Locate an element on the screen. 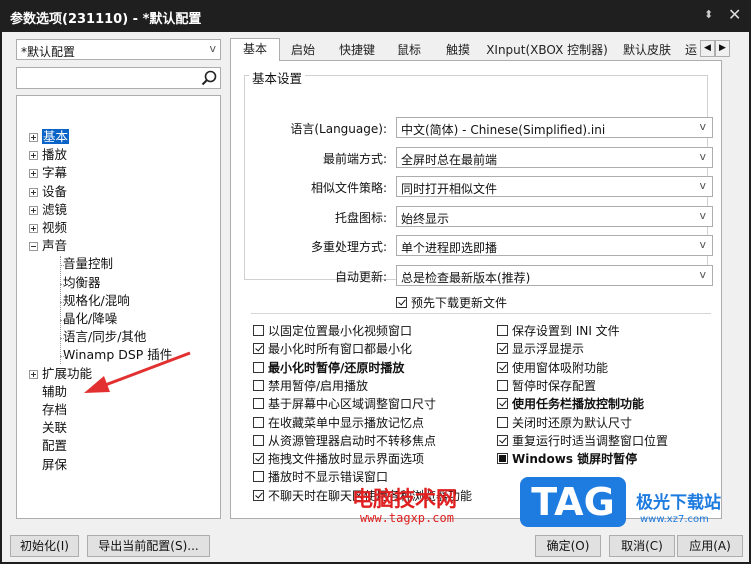 The image size is (751, 564). tab-0: 基本 is located at coordinates (255, 49).